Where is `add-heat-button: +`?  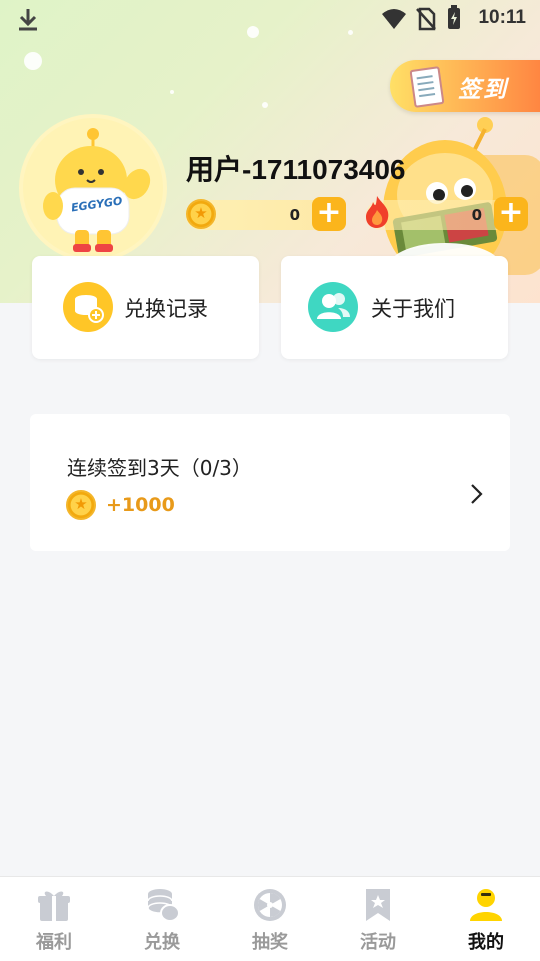 add-heat-button: + is located at coordinates (511, 214).